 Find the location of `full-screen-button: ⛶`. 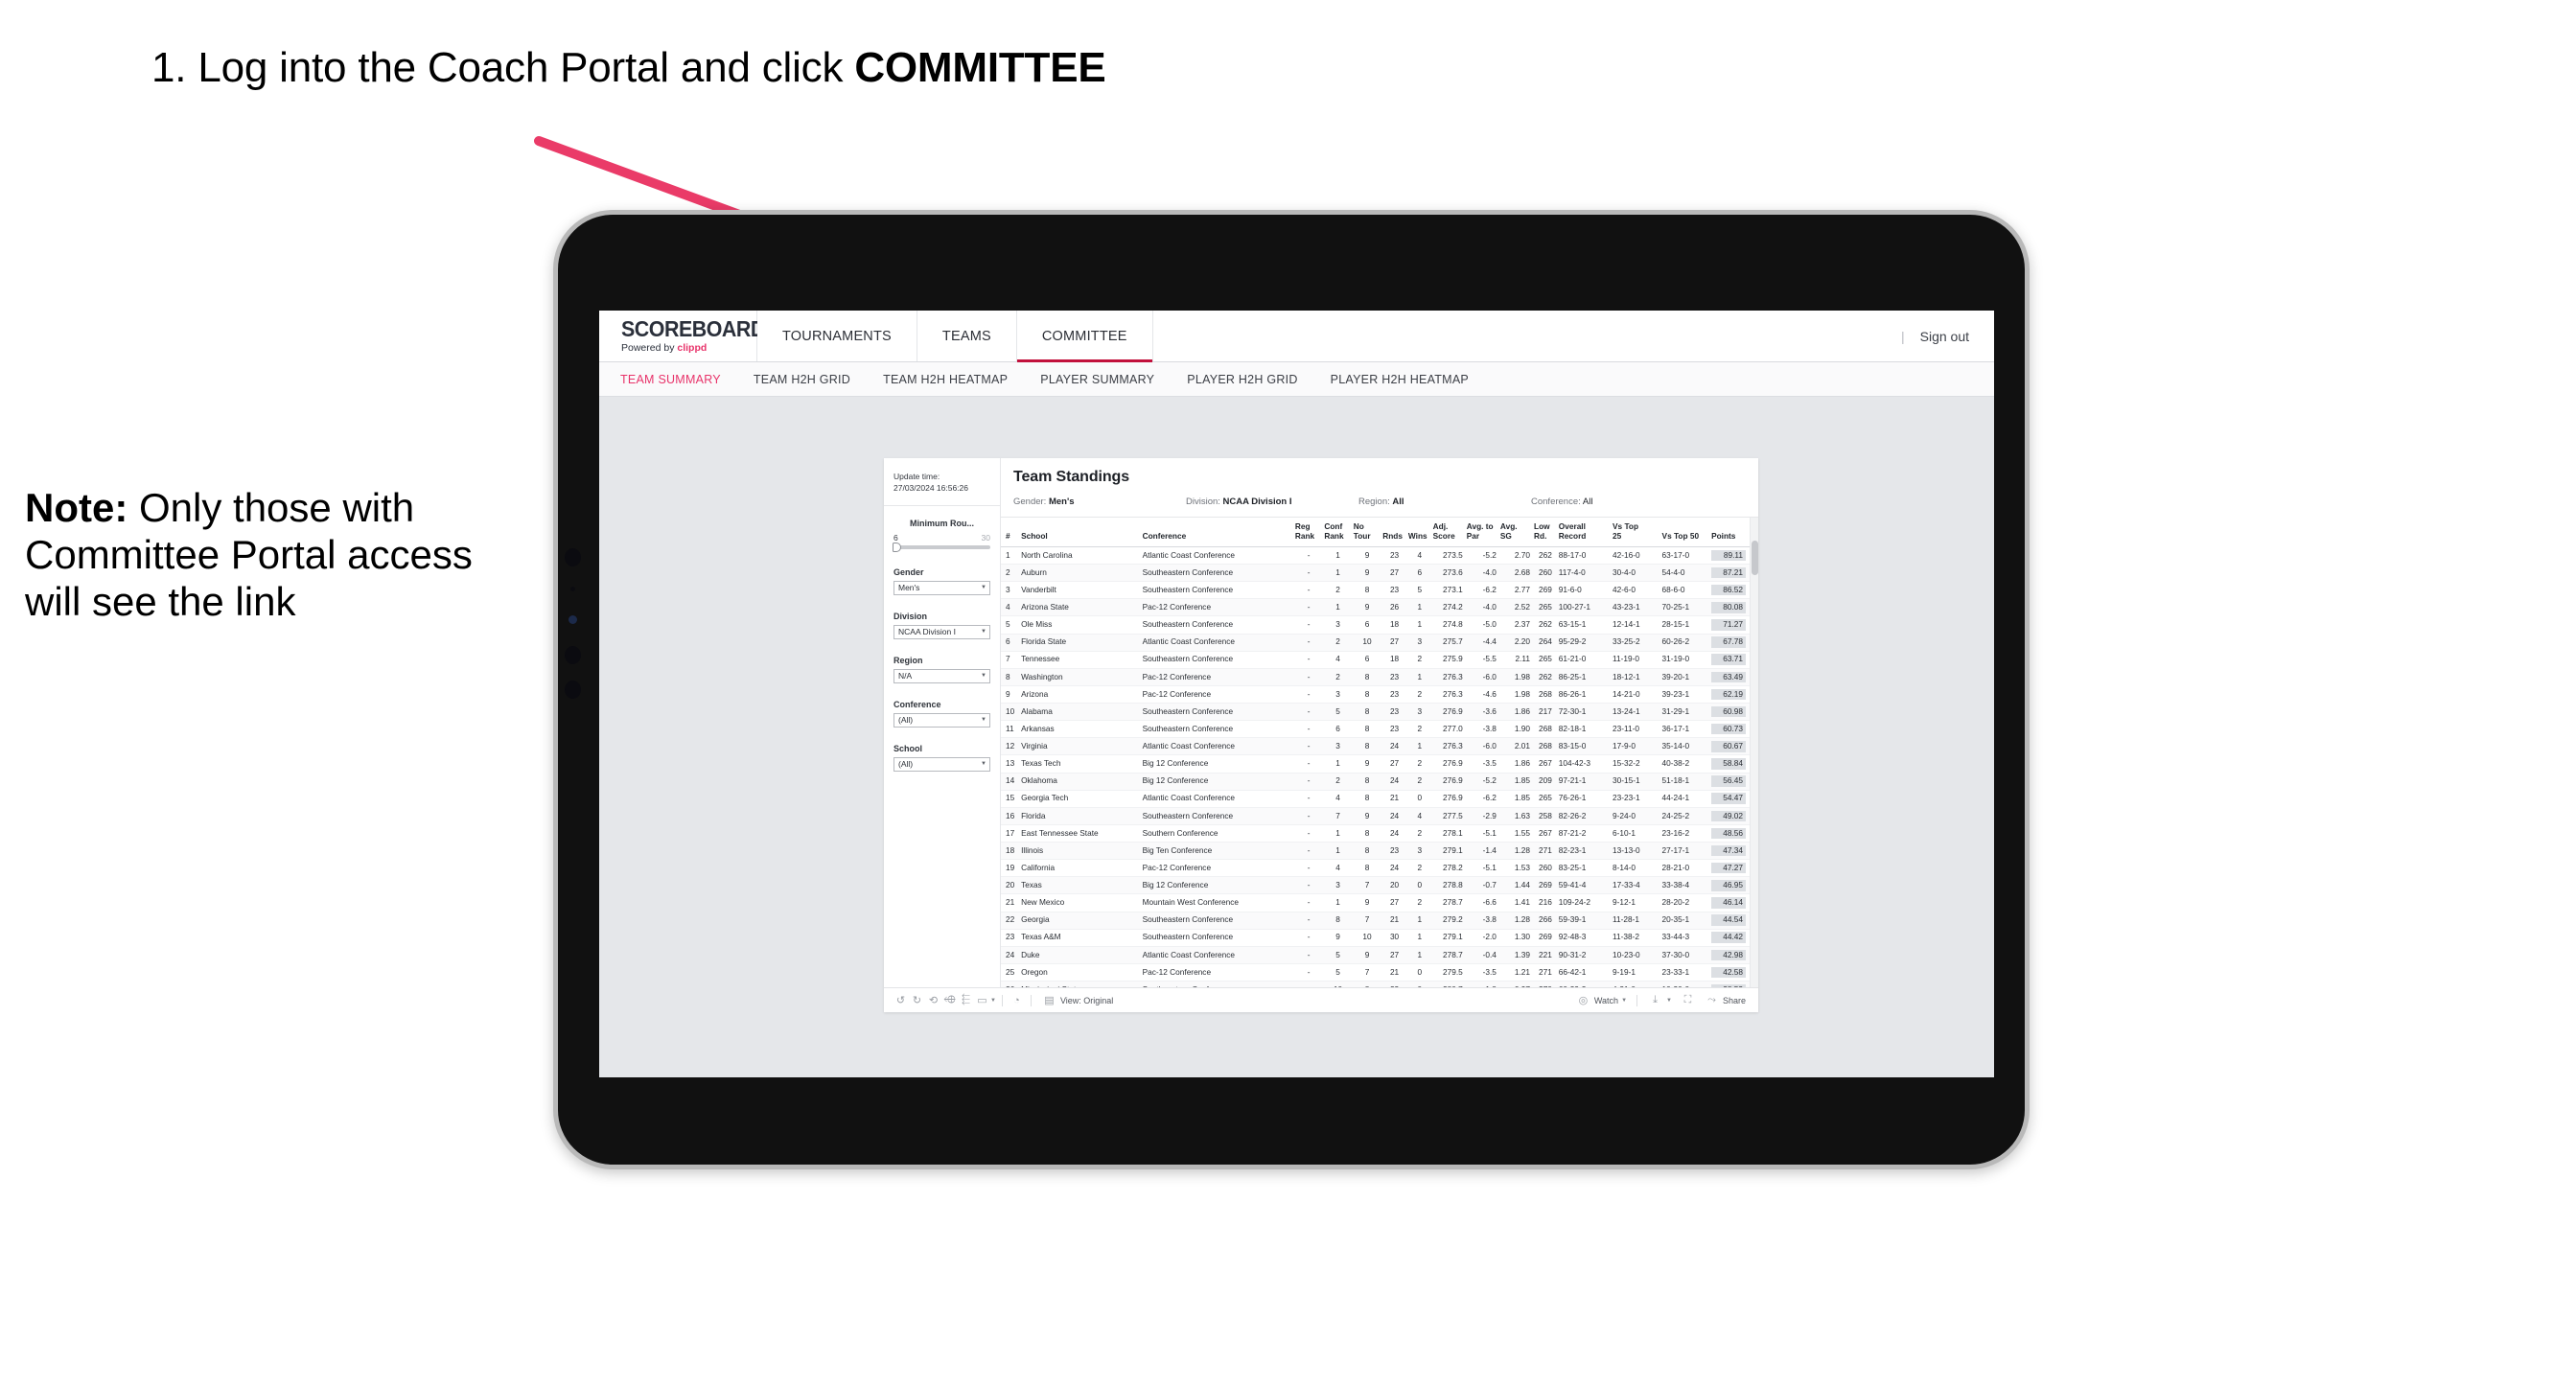

full-screen-button: ⛶ is located at coordinates (1688, 1000).